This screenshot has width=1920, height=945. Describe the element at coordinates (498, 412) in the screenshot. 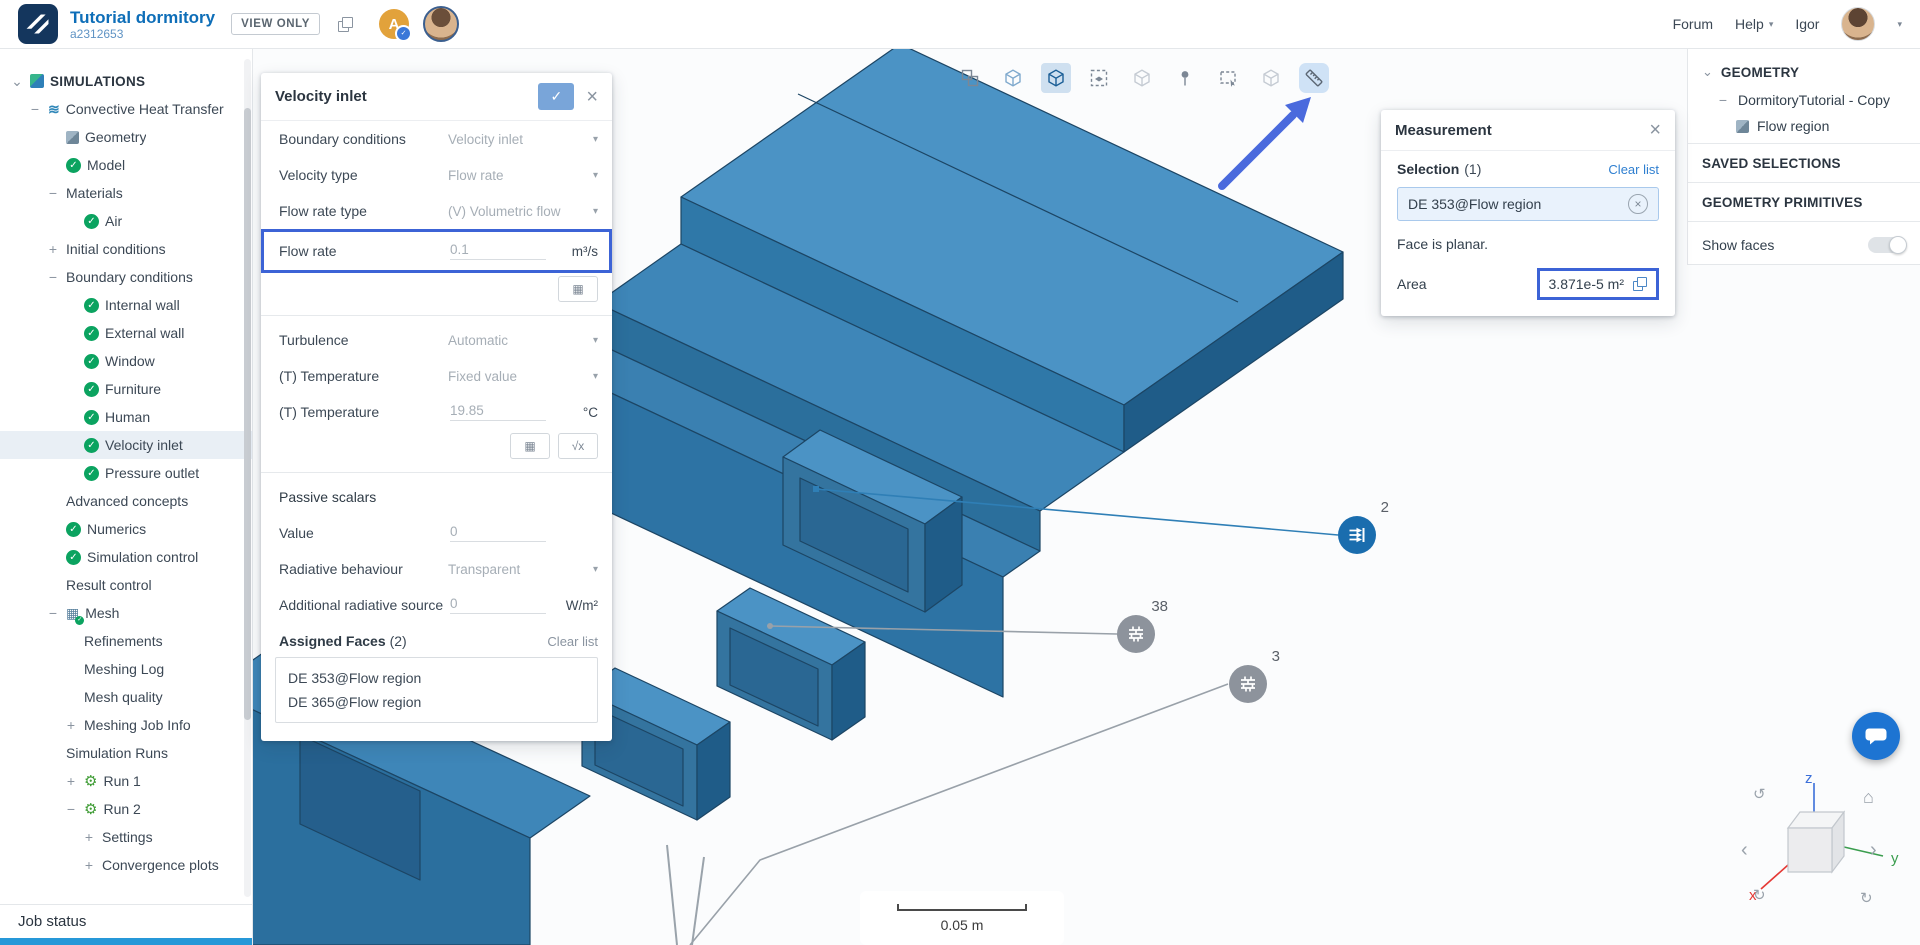

I see `t-temperature-input: 19.85` at that location.